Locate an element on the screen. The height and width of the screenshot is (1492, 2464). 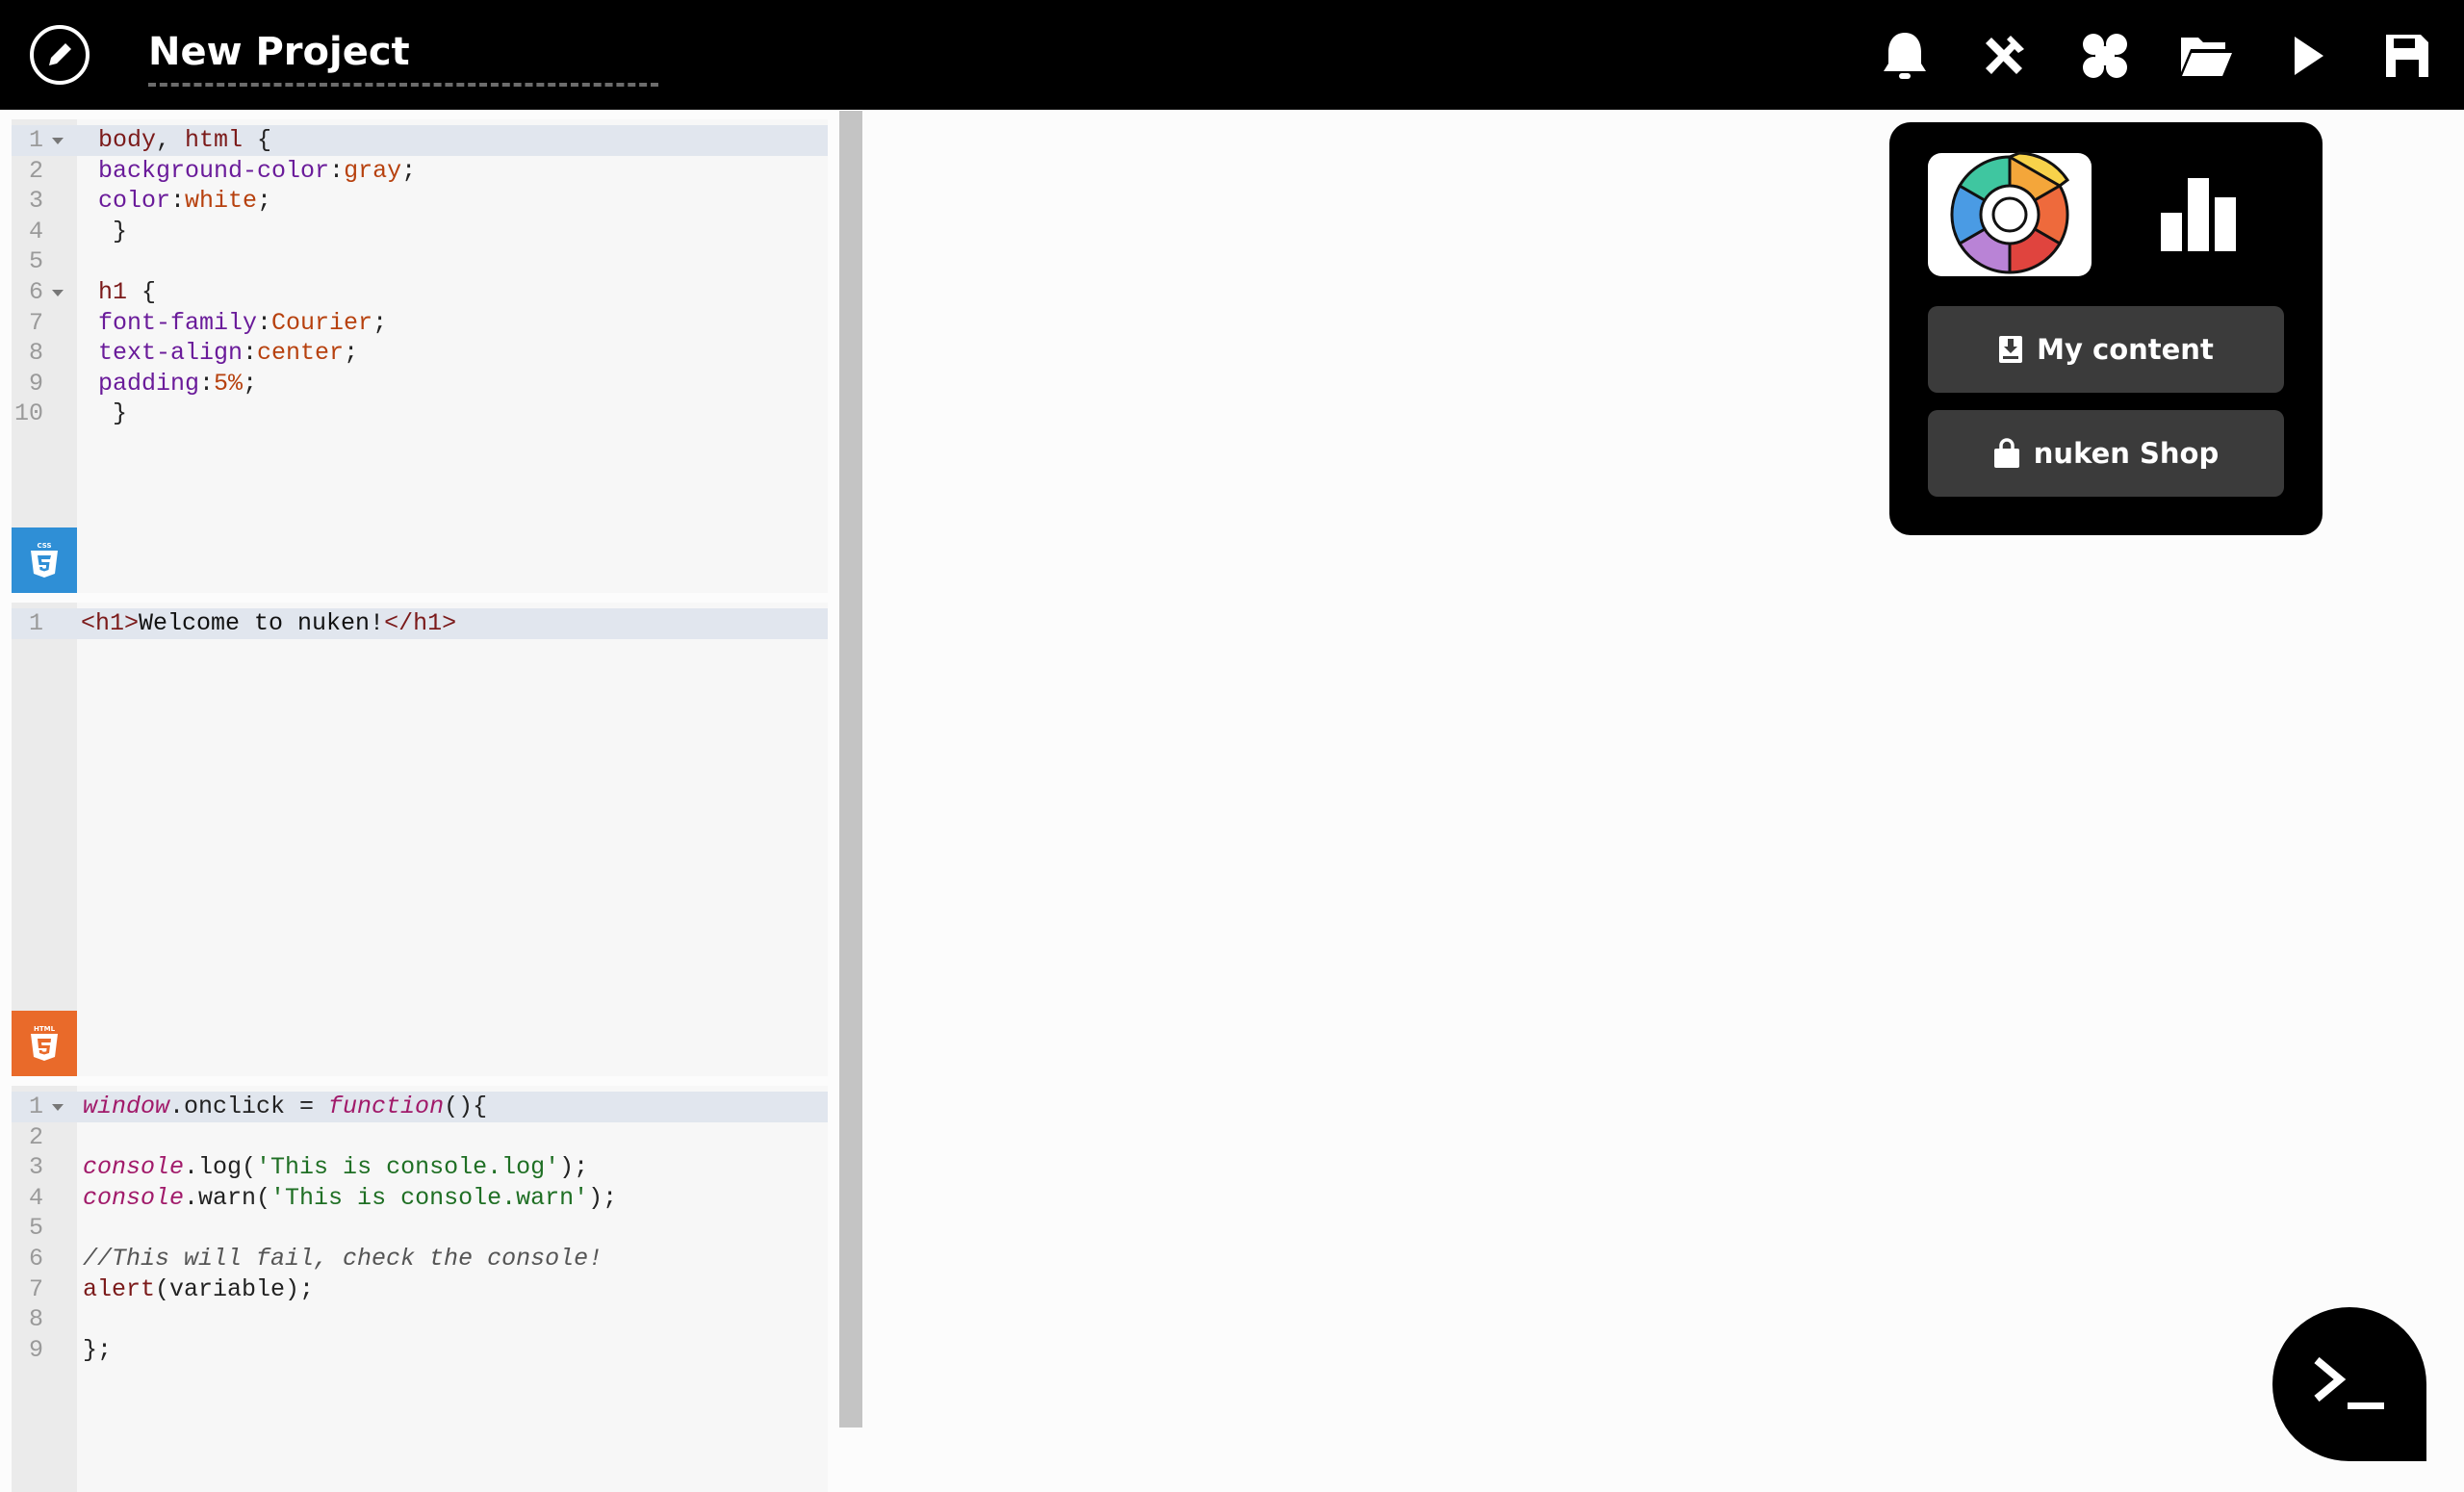
line-number: 10 is located at coordinates (28, 413).